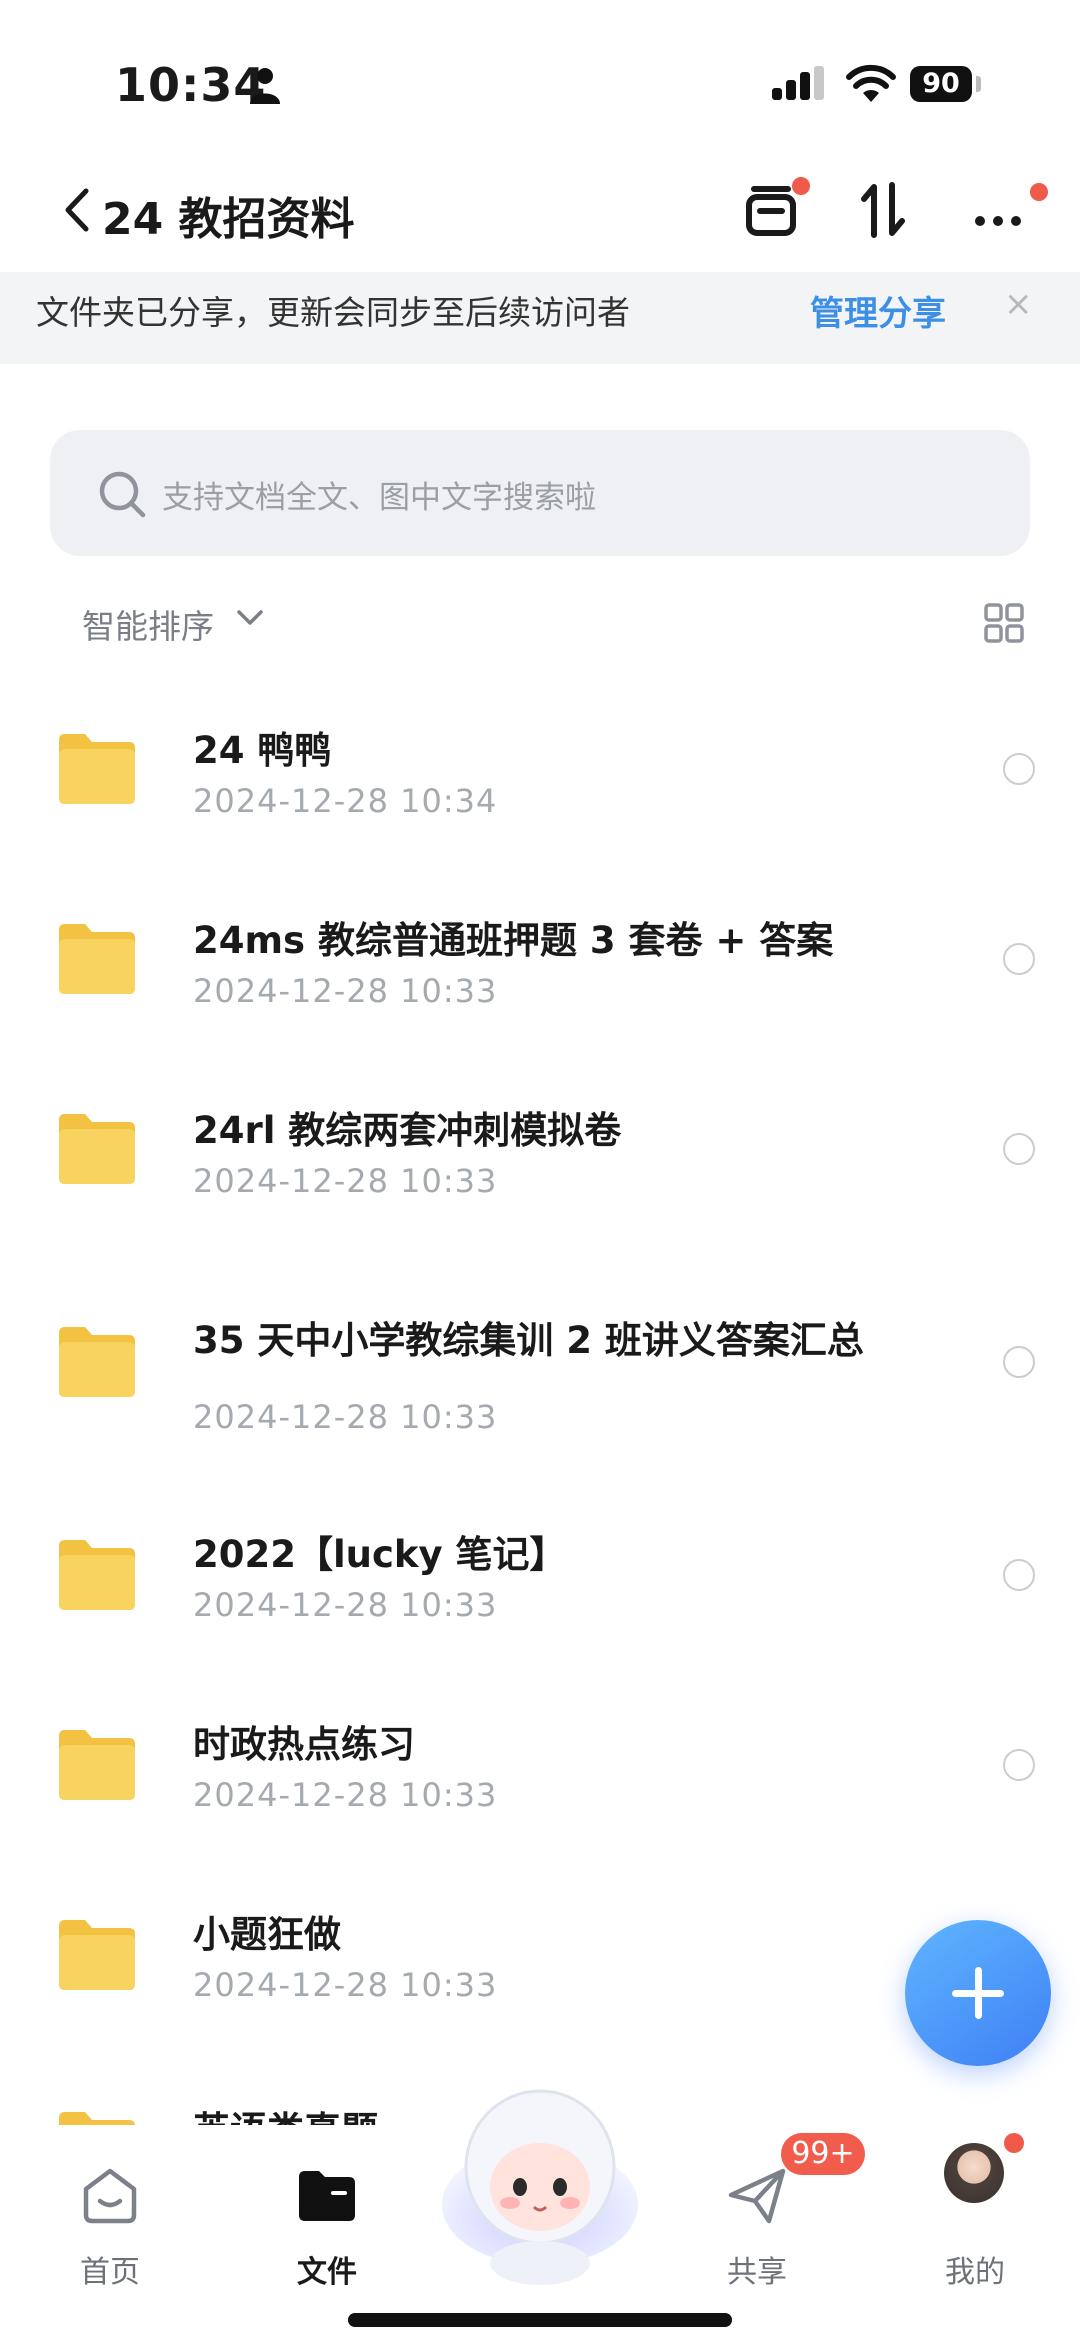  I want to click on back-icon, so click(78, 210).